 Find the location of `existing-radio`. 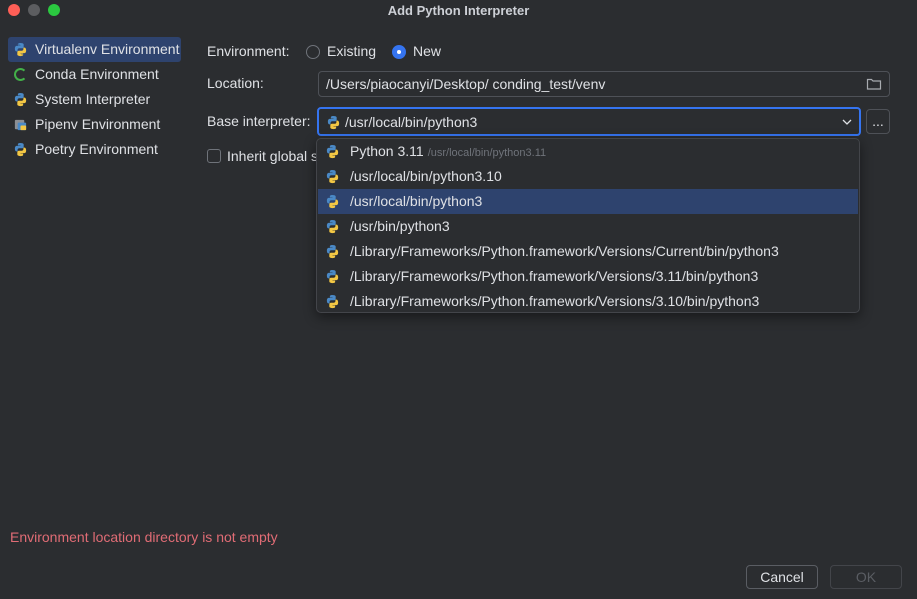

existing-radio is located at coordinates (313, 52).